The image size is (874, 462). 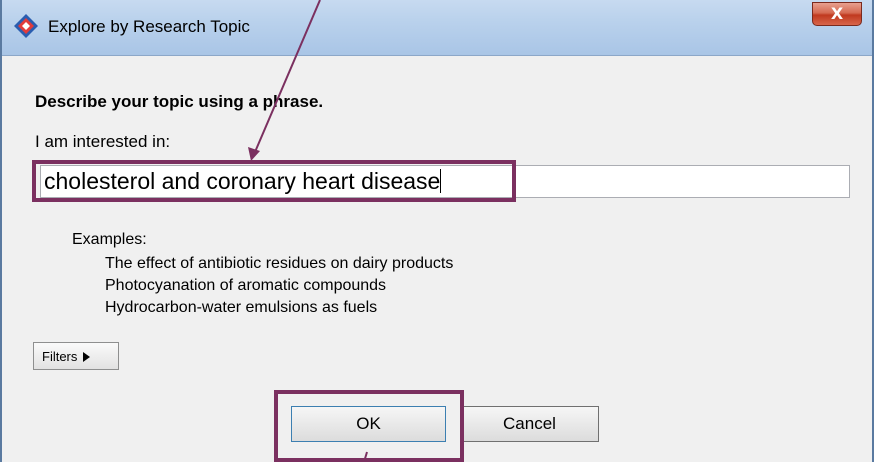 I want to click on examples-title: Examples:, so click(x=109, y=239).